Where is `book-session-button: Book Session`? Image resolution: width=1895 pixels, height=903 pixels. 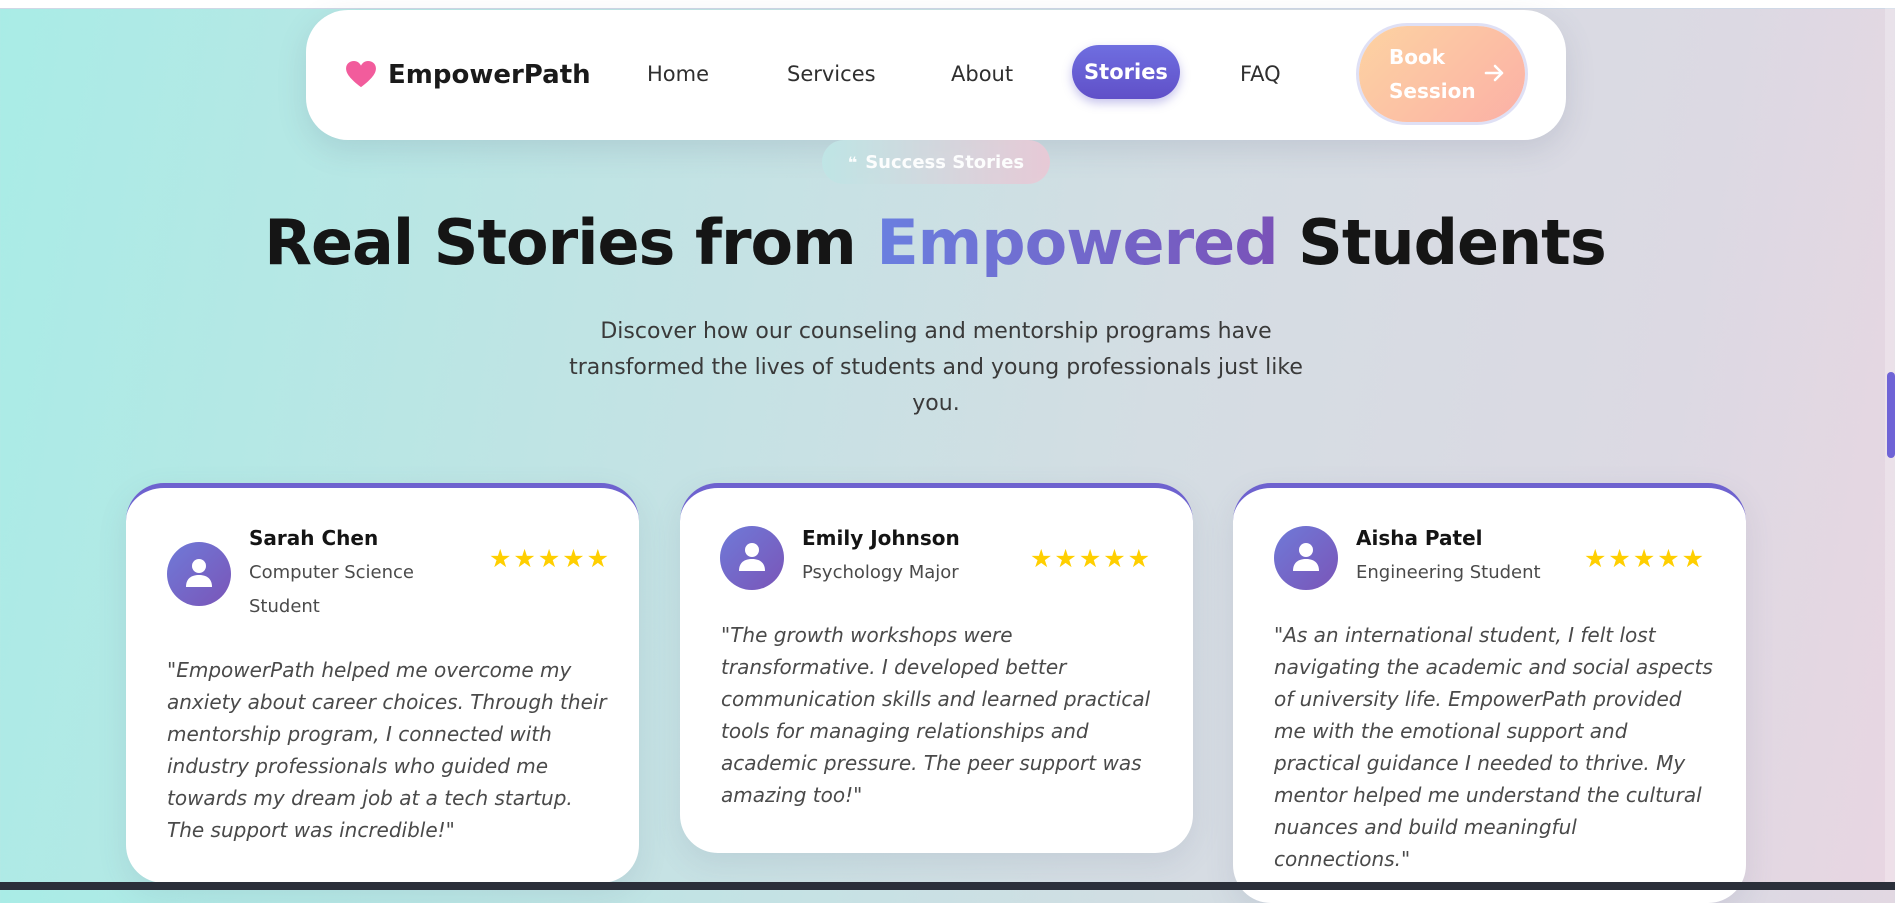
book-session-button: Book Session is located at coordinates (1442, 74).